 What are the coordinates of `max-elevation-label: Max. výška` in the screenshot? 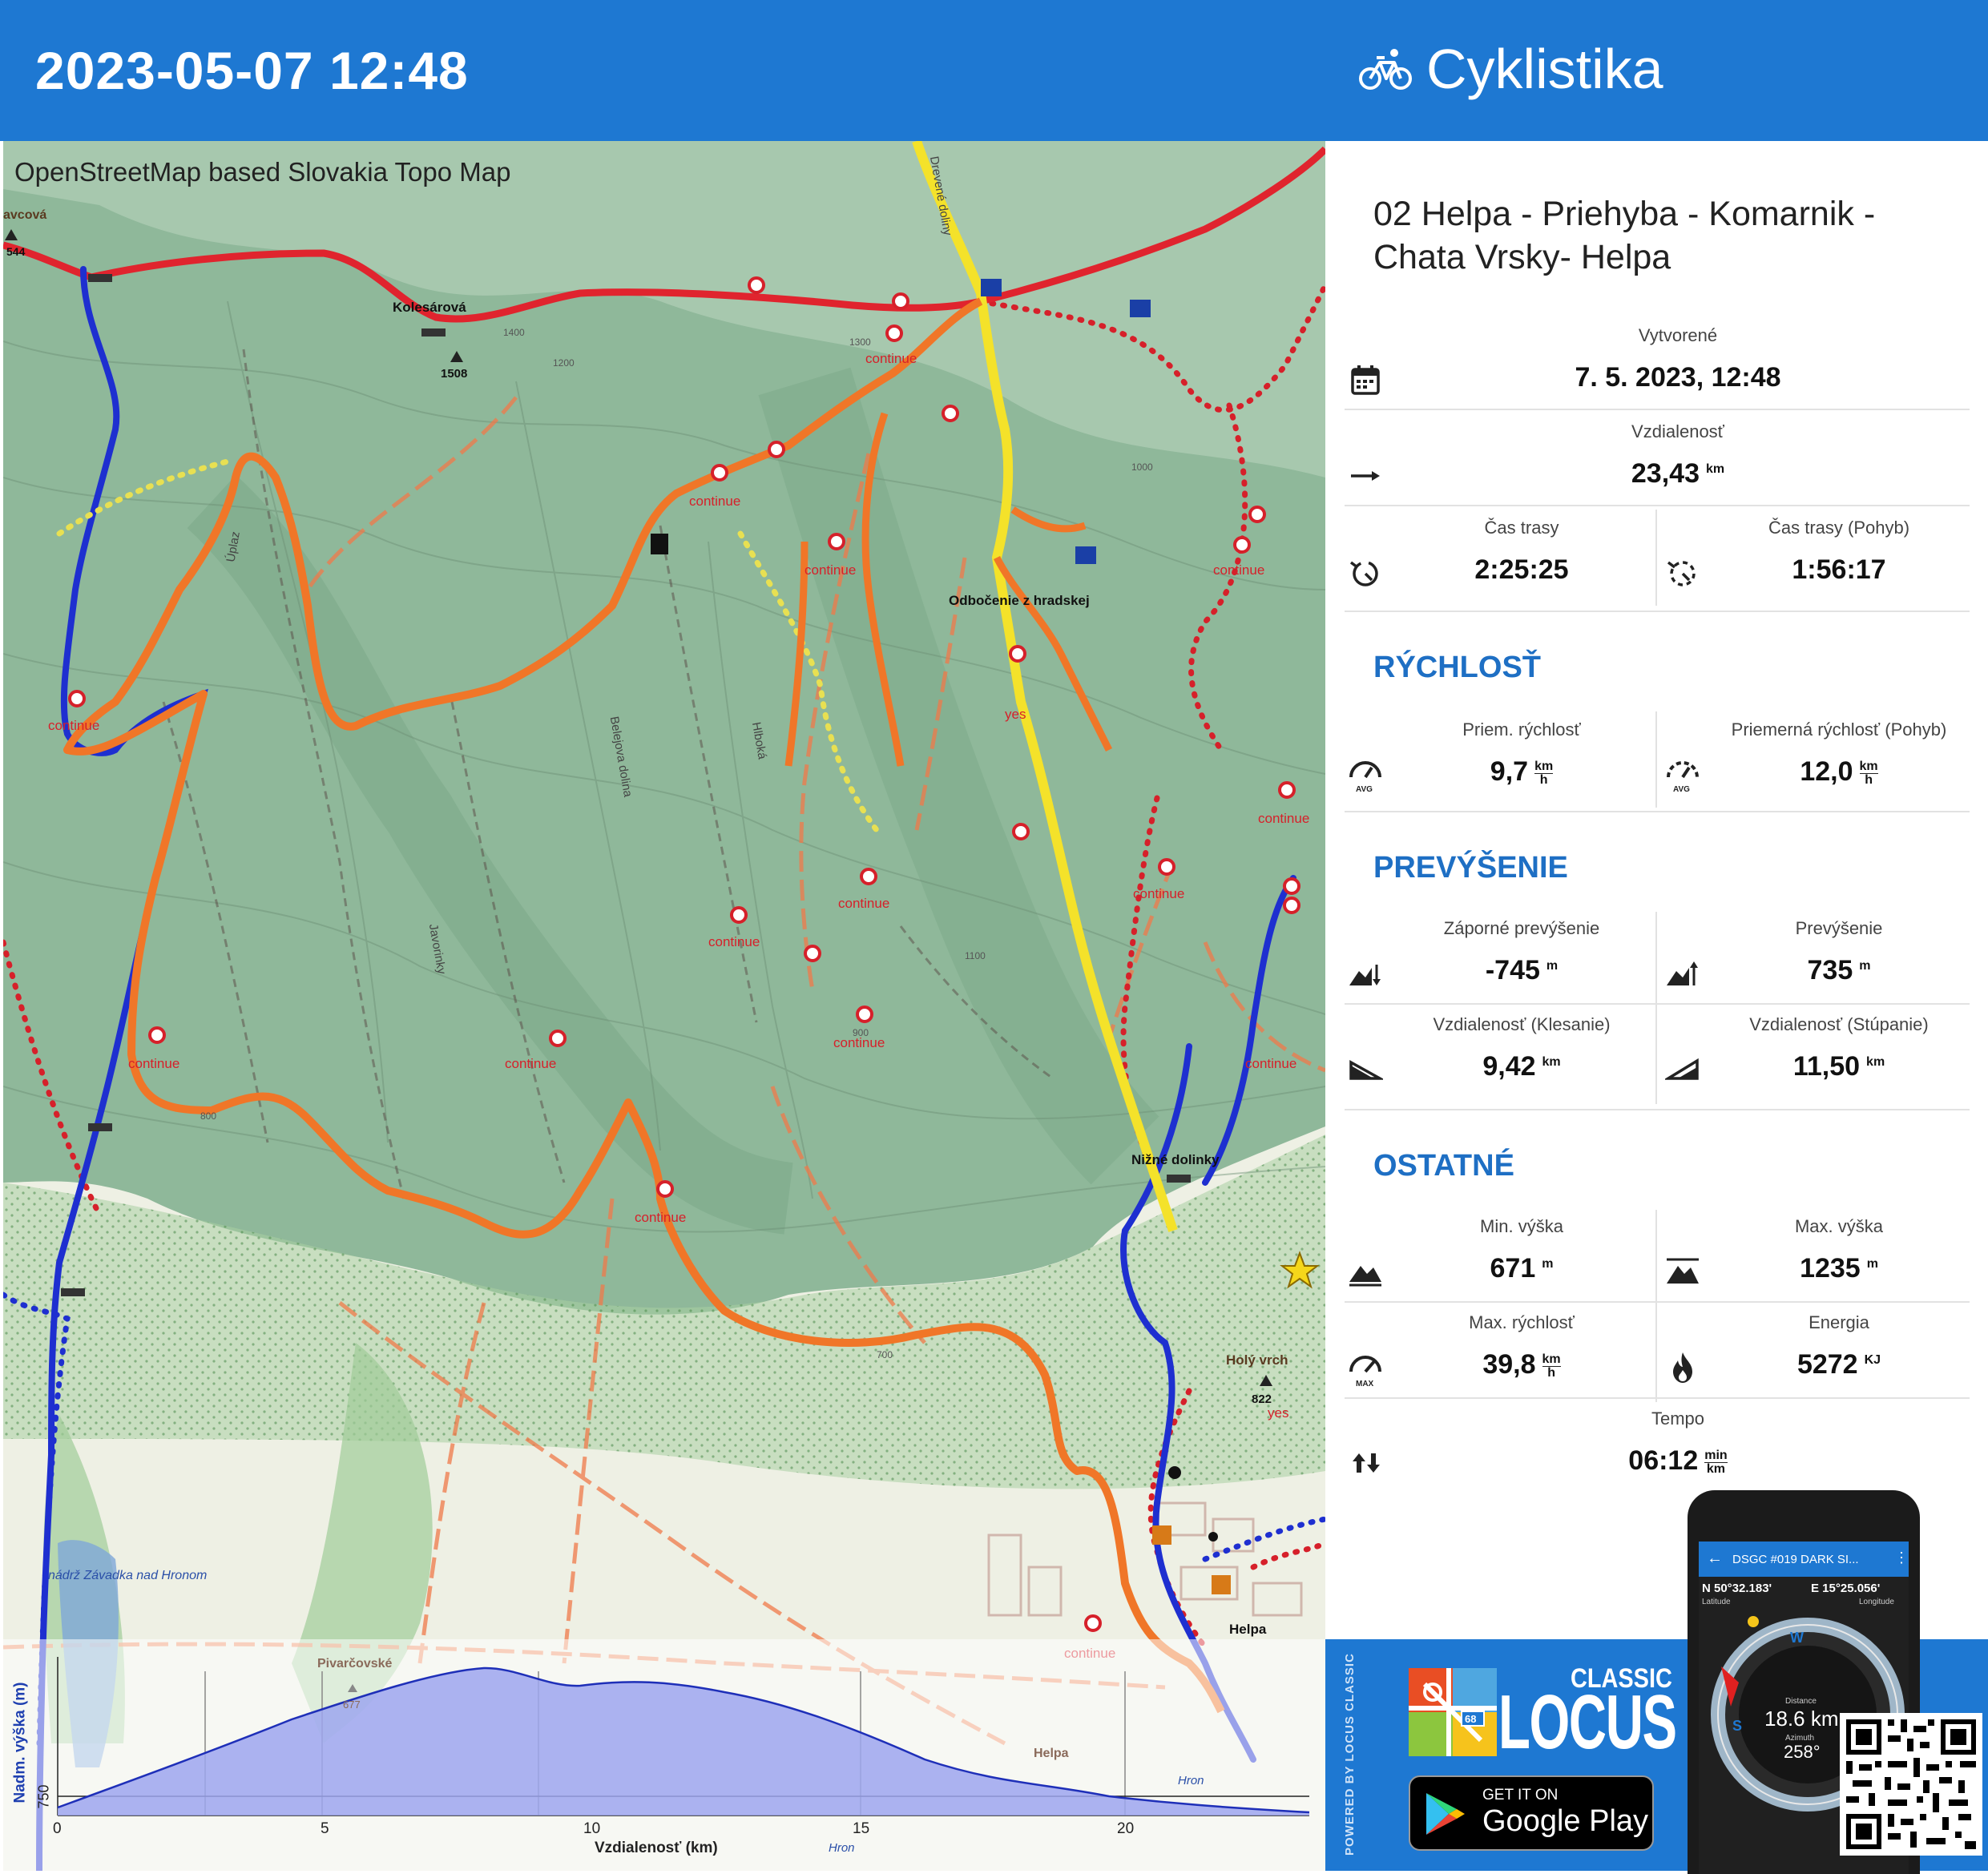 It's located at (1839, 1226).